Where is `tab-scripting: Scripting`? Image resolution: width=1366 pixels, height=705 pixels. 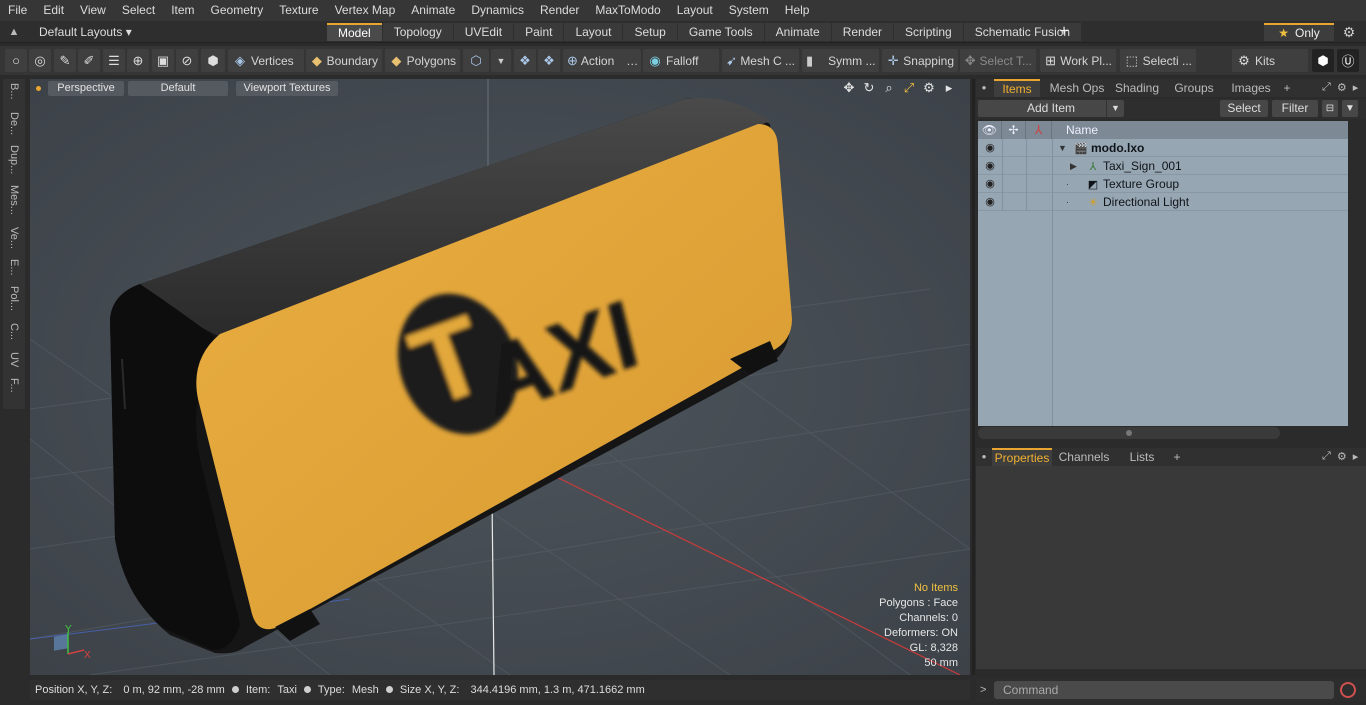
tab-scripting: Scripting is located at coordinates (928, 32).